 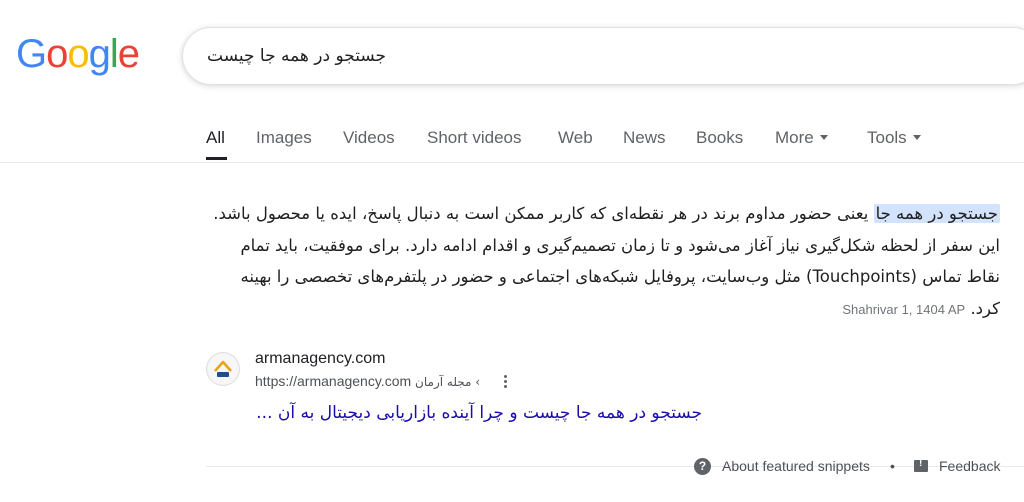 I want to click on result-site-name: armanagency.com, so click(x=320, y=359).